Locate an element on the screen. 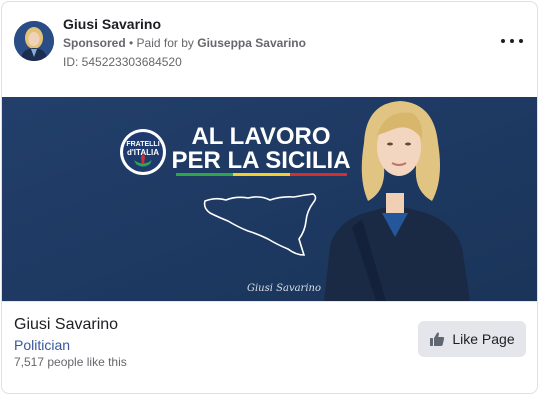  sponsored-label: Sponsored is located at coordinates (94, 43).